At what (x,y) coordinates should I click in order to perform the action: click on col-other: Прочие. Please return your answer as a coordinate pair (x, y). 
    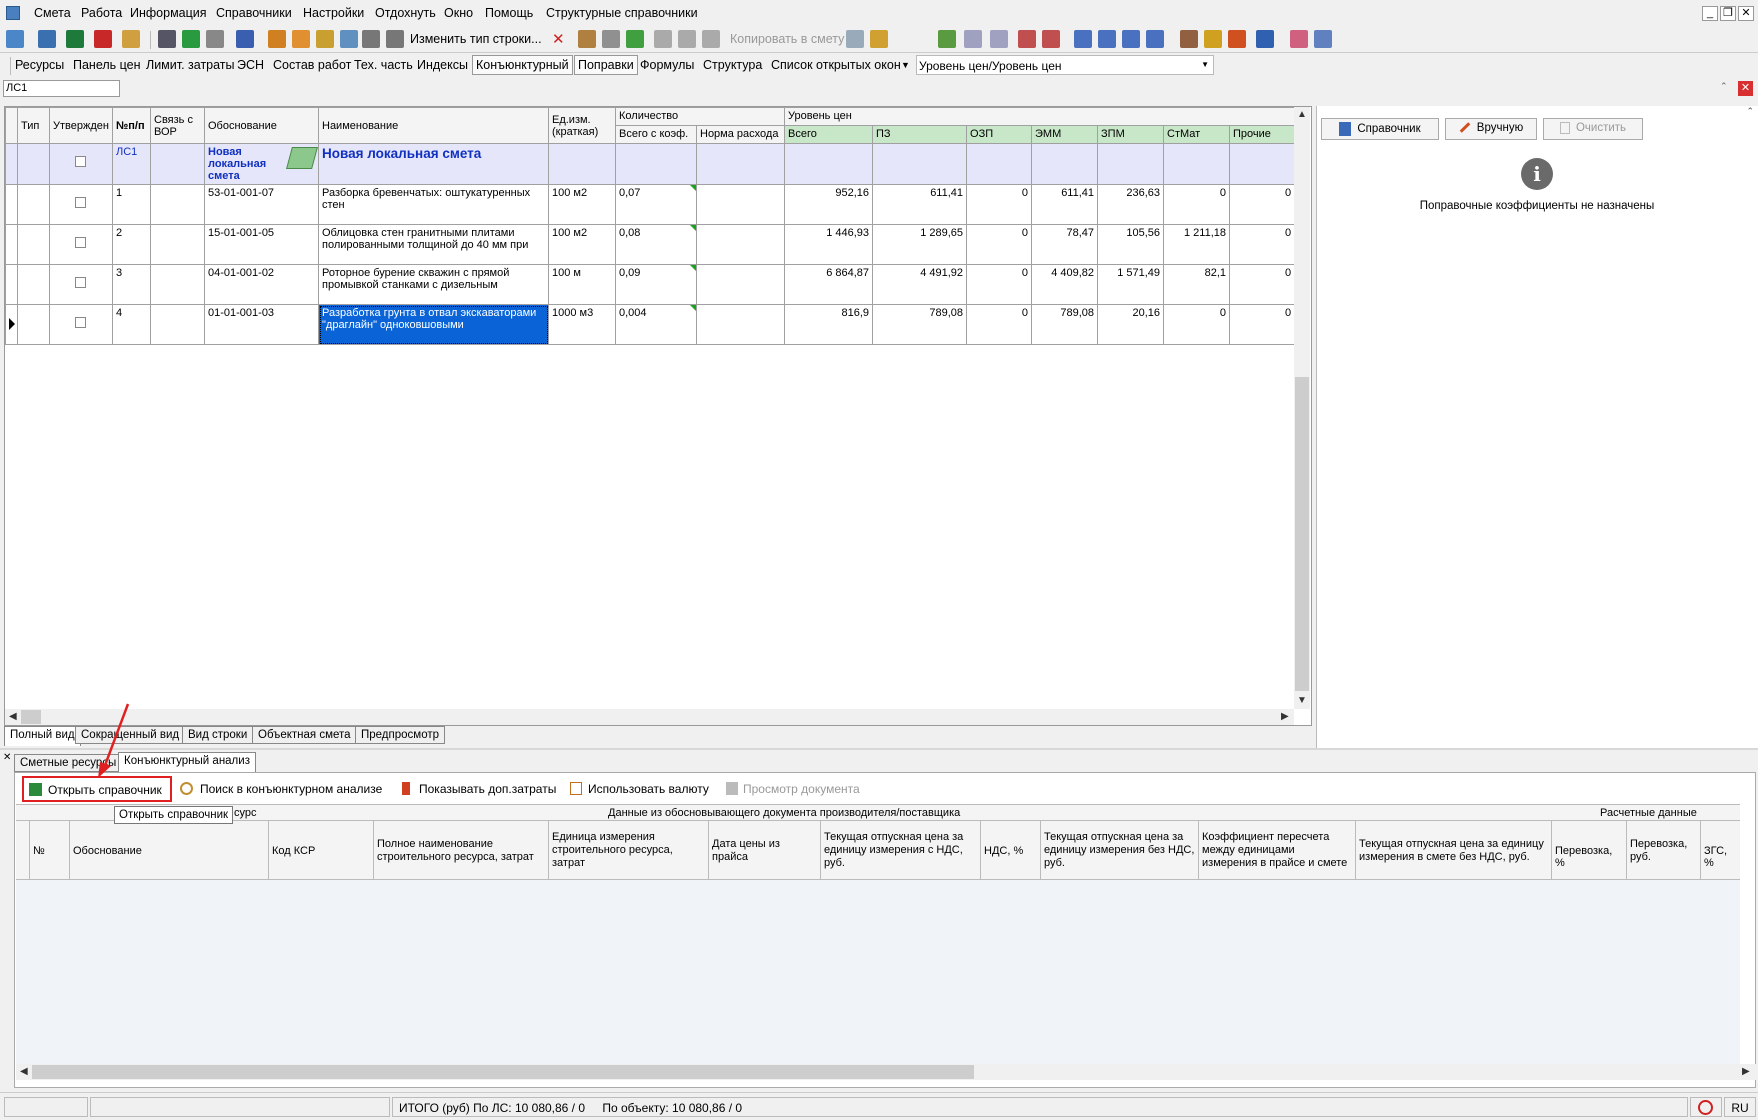
    Looking at the image, I should click on (1262, 134).